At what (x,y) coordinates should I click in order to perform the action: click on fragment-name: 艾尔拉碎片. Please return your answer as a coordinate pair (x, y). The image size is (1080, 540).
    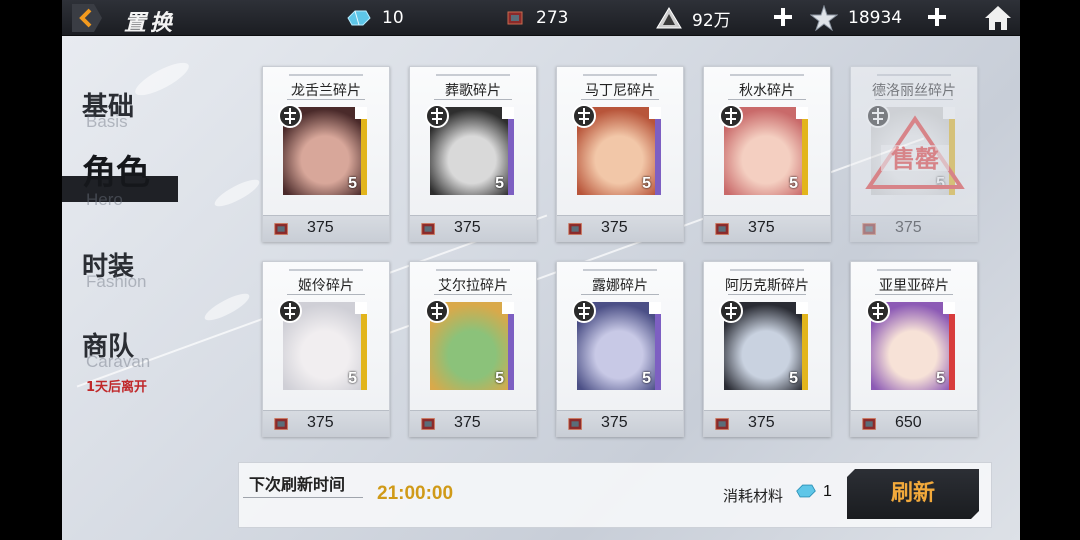
    Looking at the image, I should click on (473, 286).